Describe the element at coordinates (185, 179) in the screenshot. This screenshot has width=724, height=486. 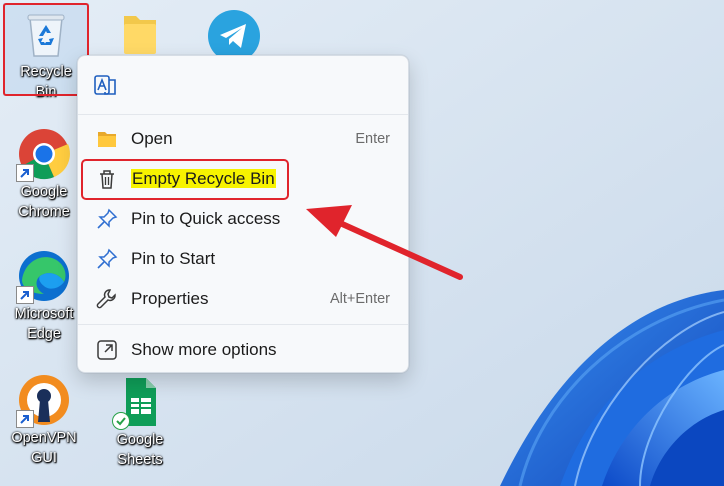
I see `annotation-outline-empty-recycle-bin` at that location.